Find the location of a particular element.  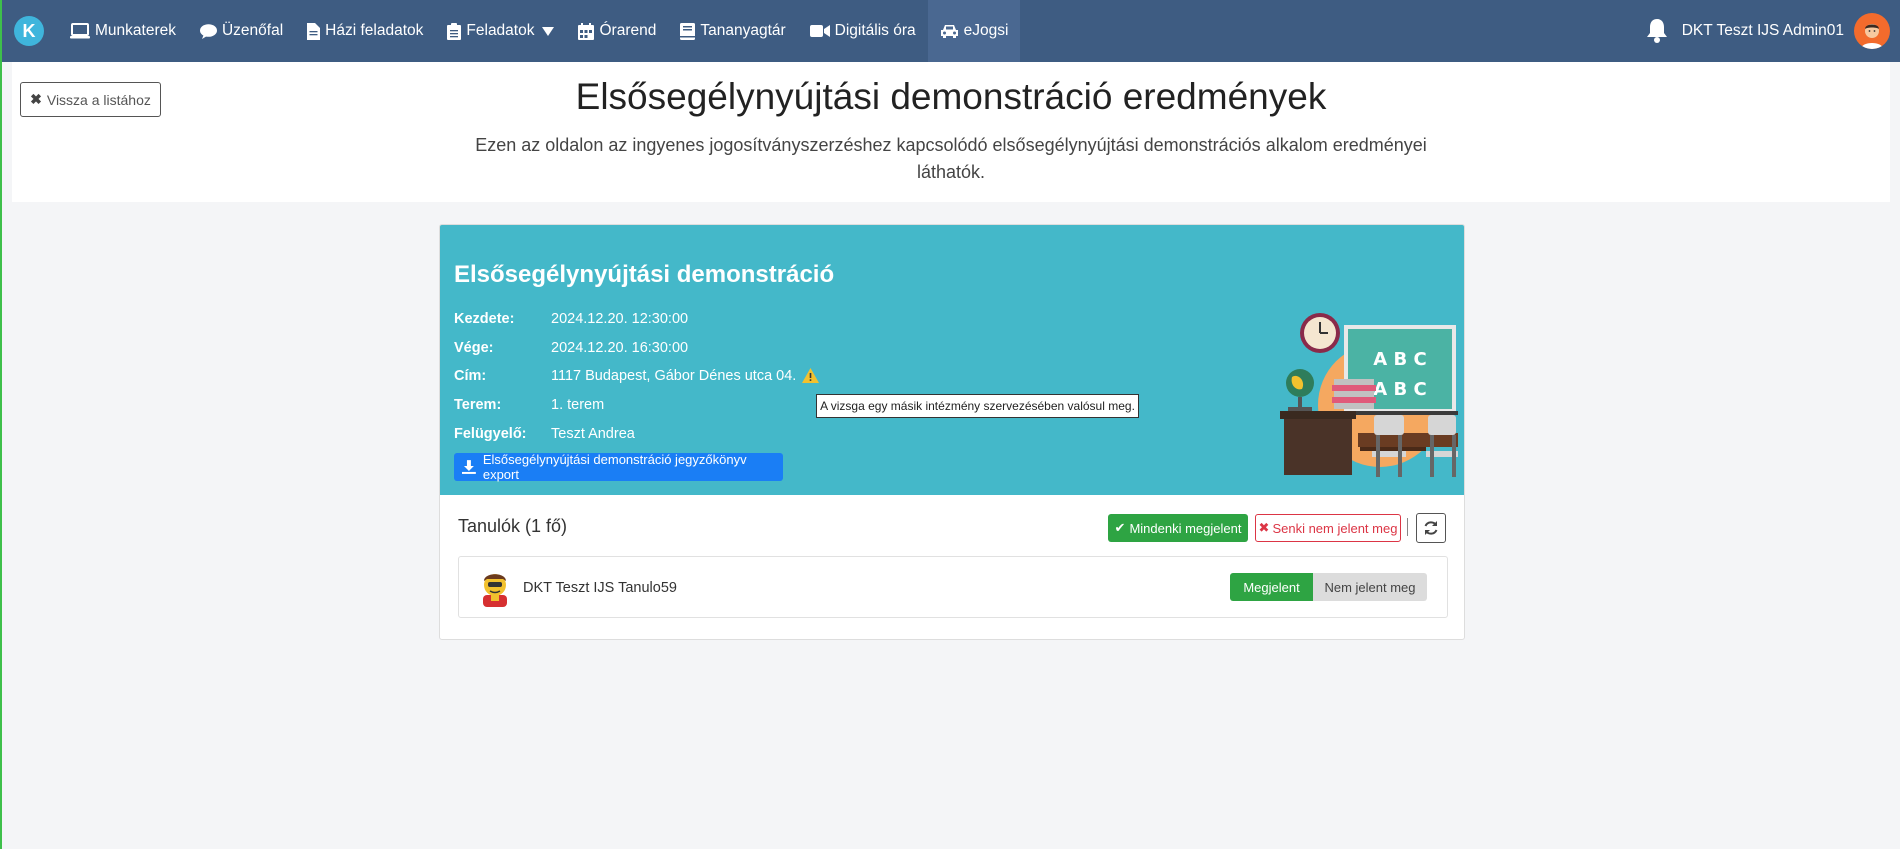

all-present-label: Mindenki megjelent is located at coordinates (1185, 528).